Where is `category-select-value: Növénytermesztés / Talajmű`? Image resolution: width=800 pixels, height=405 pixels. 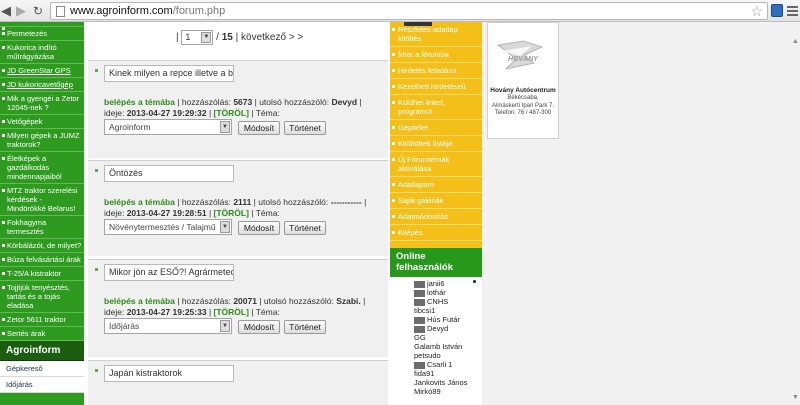
category-select-value: Növénytermesztés / Talajmű is located at coordinates (162, 227).